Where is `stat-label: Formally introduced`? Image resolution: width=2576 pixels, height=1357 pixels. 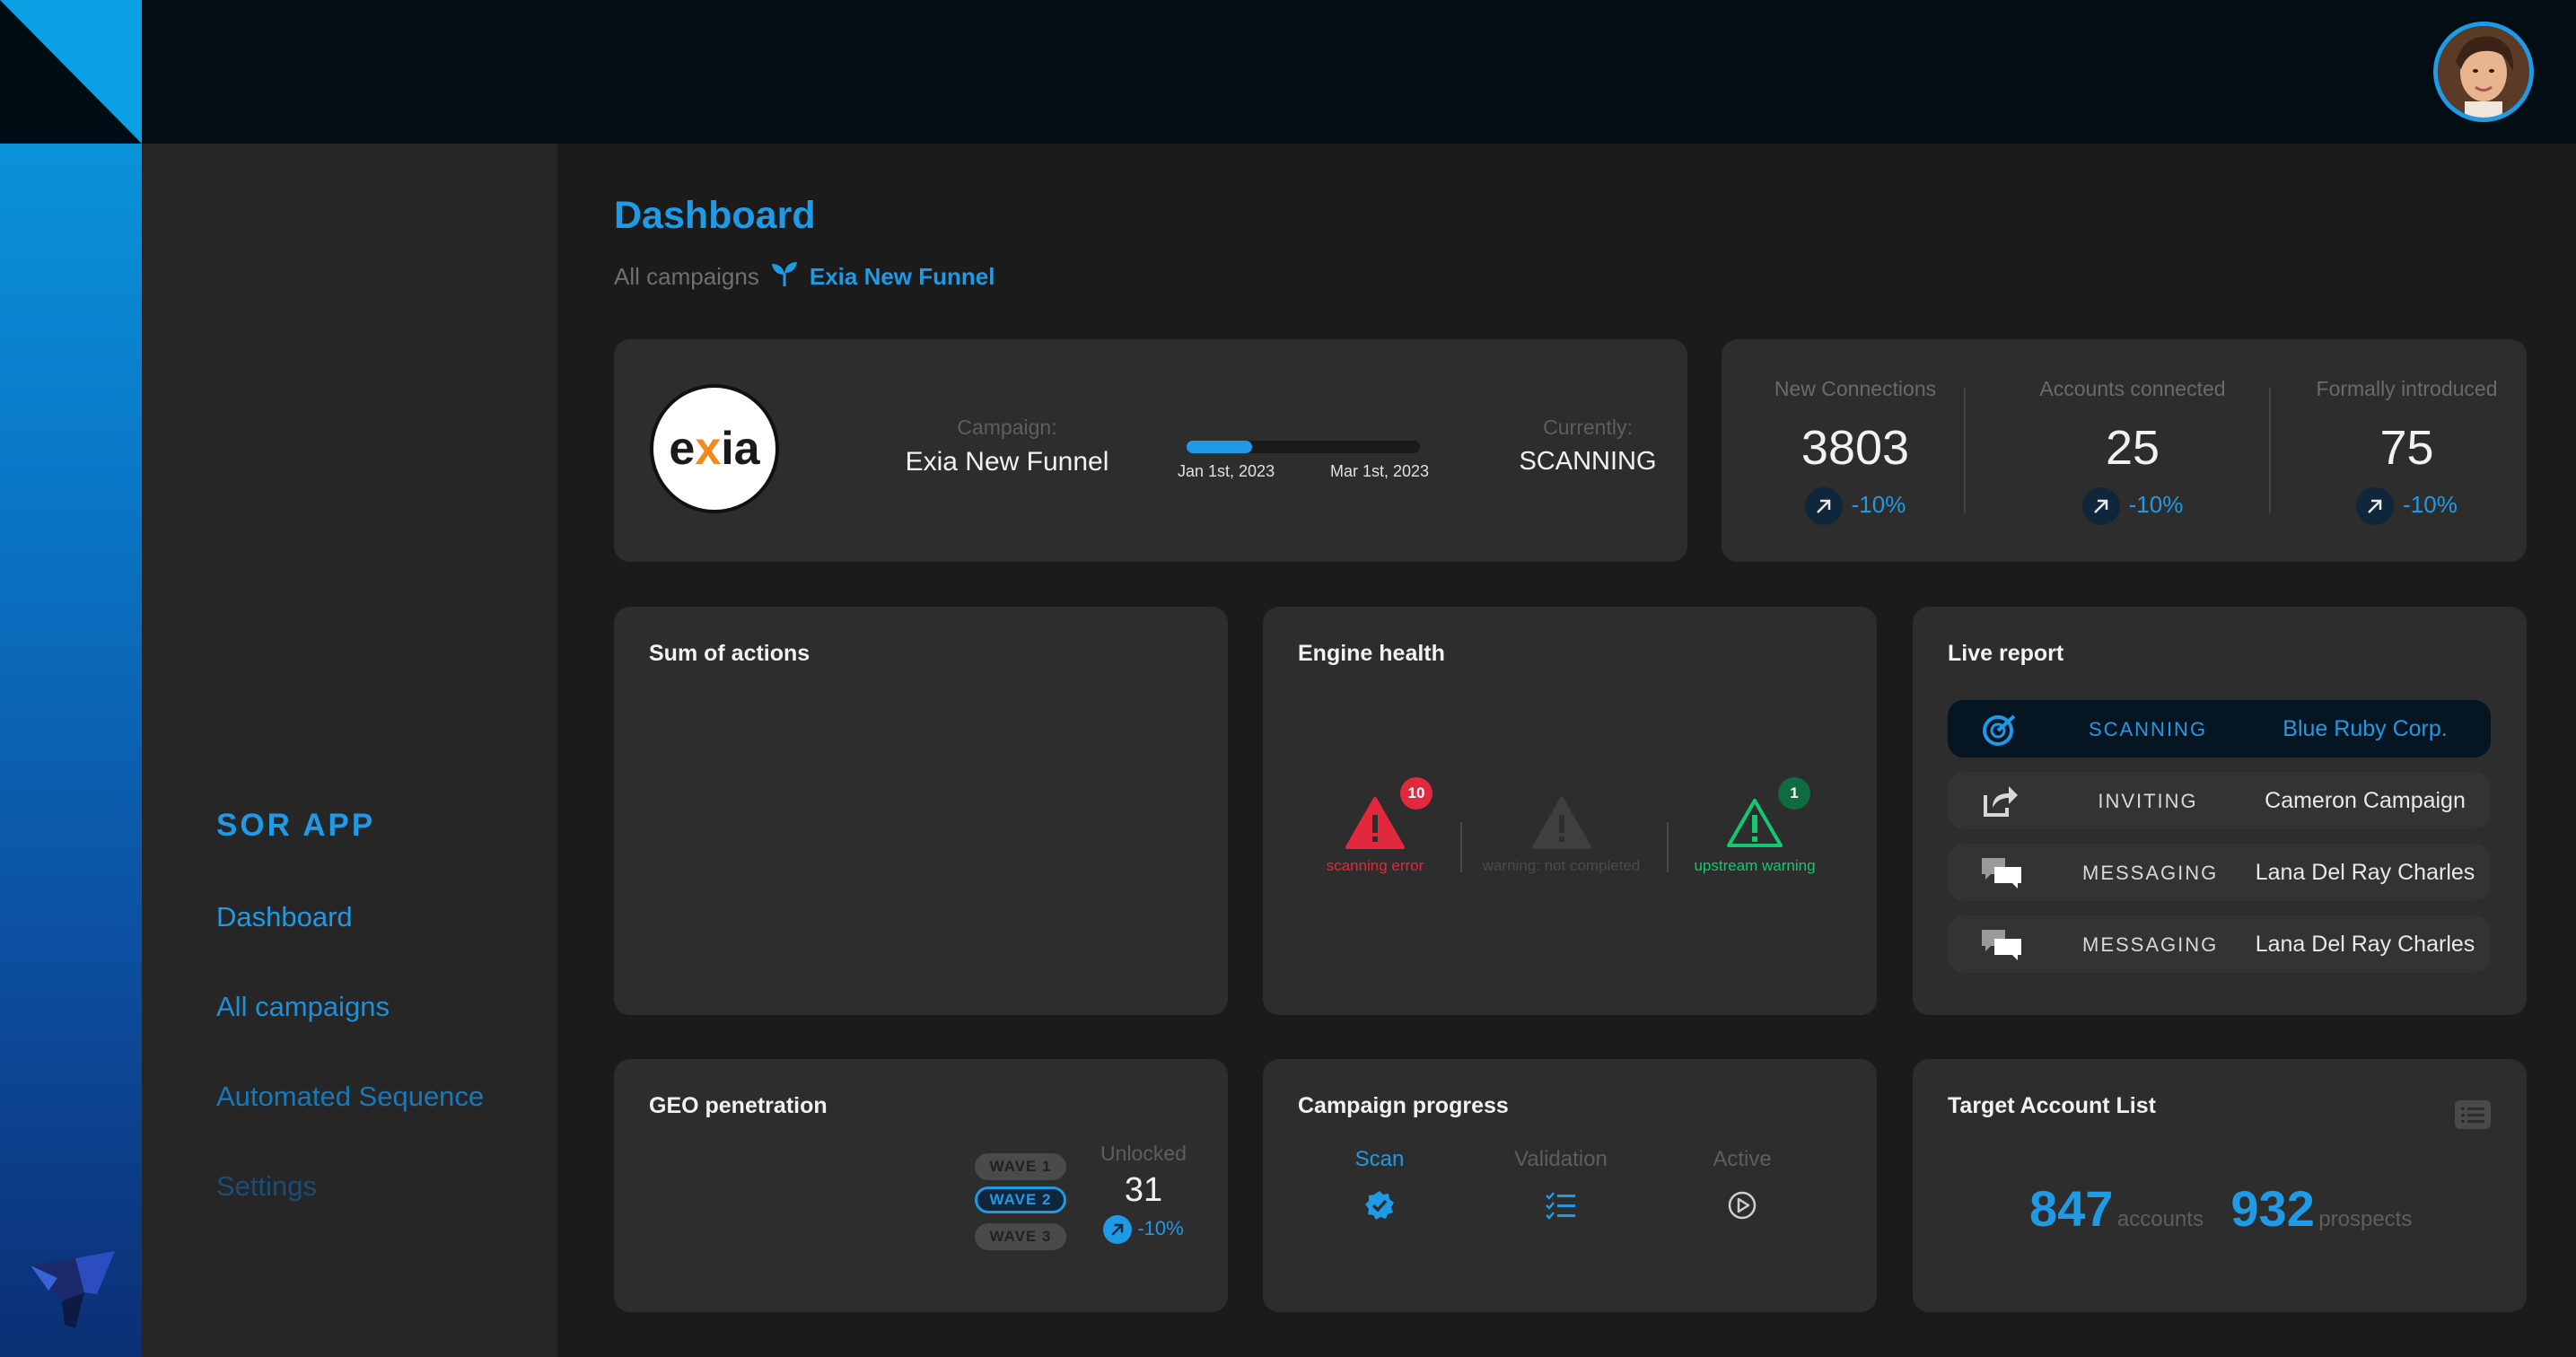 stat-label: Formally introduced is located at coordinates (2407, 388).